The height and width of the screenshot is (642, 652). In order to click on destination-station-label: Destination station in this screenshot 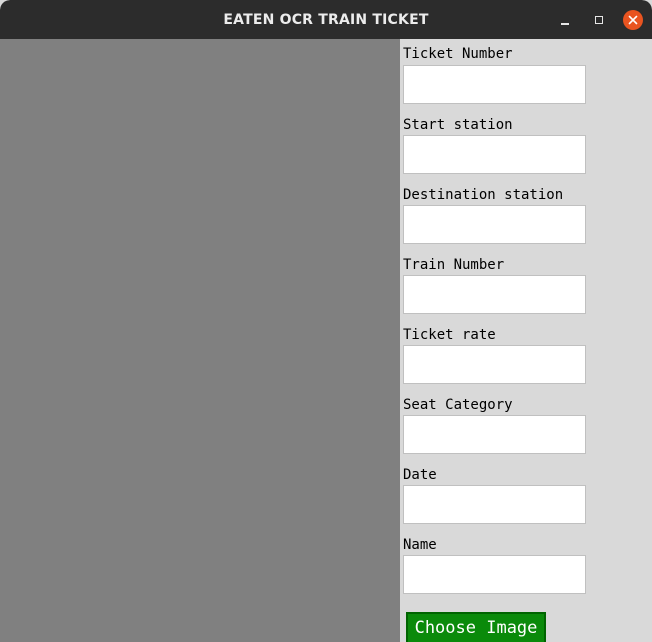, I will do `click(483, 195)`.